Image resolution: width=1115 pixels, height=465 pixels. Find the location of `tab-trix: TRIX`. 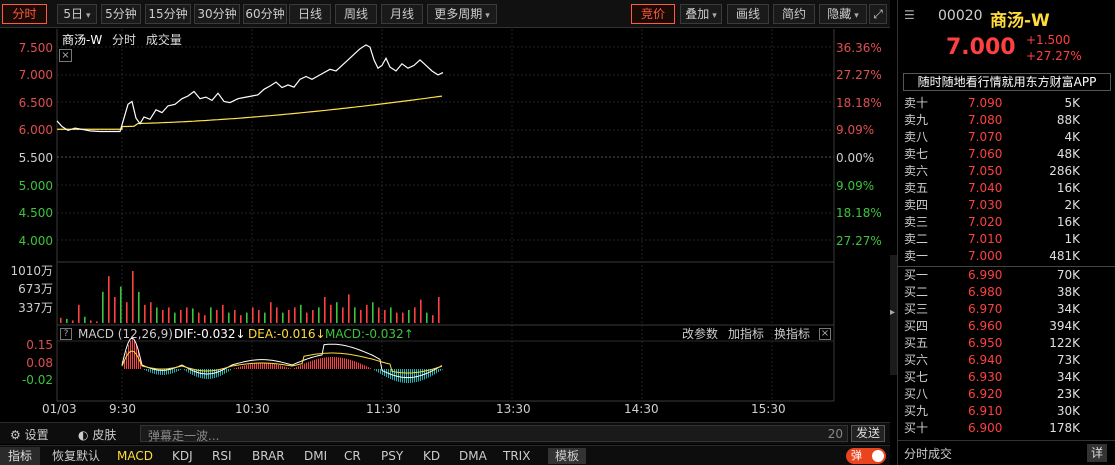

tab-trix: TRIX is located at coordinates (516, 456).